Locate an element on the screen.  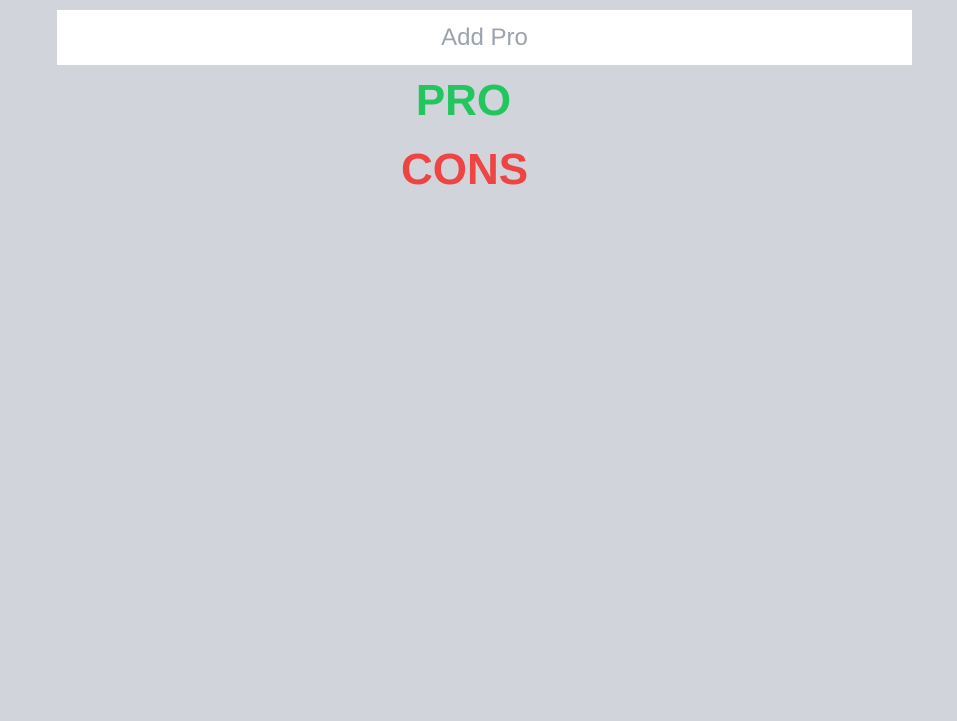
add-pro-input-container is located at coordinates (484, 37).